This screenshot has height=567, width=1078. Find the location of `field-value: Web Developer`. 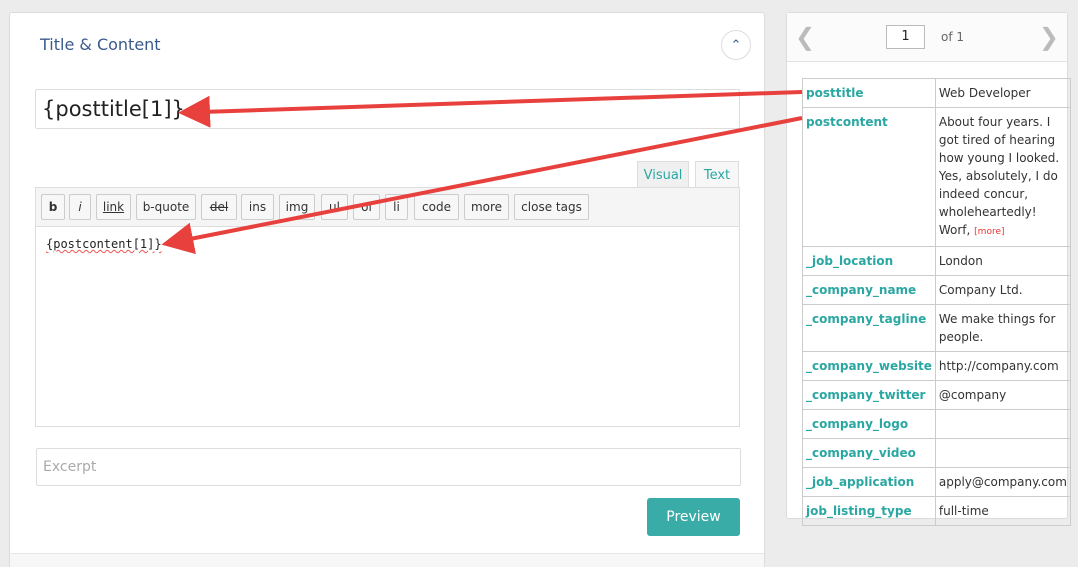

field-value: Web Developer is located at coordinates (1002, 93).